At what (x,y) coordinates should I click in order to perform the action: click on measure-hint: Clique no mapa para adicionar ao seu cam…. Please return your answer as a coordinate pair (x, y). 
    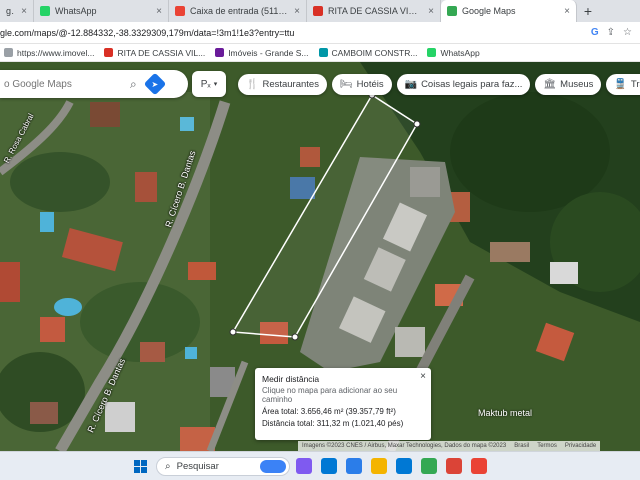
    Looking at the image, I should click on (330, 395).